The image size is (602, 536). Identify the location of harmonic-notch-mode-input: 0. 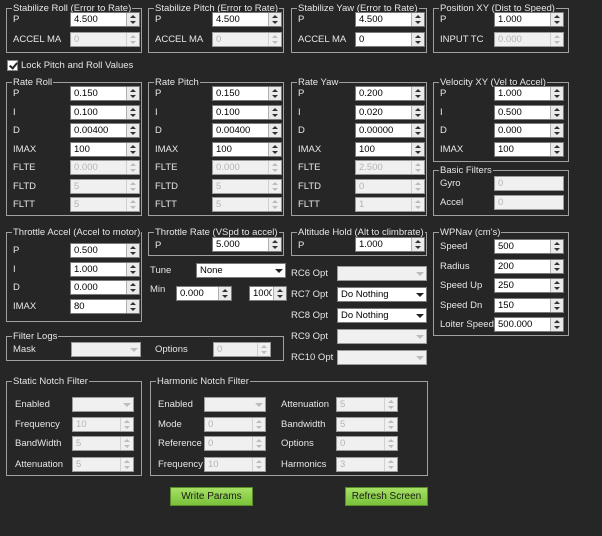
(235, 424).